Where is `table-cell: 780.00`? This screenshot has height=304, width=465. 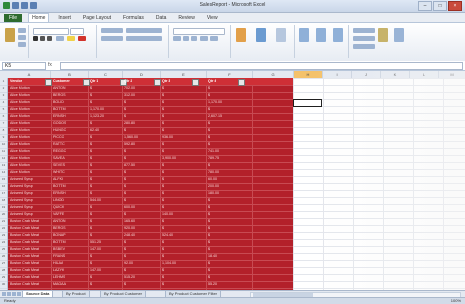 table-cell: 780.00 is located at coordinates (213, 172).